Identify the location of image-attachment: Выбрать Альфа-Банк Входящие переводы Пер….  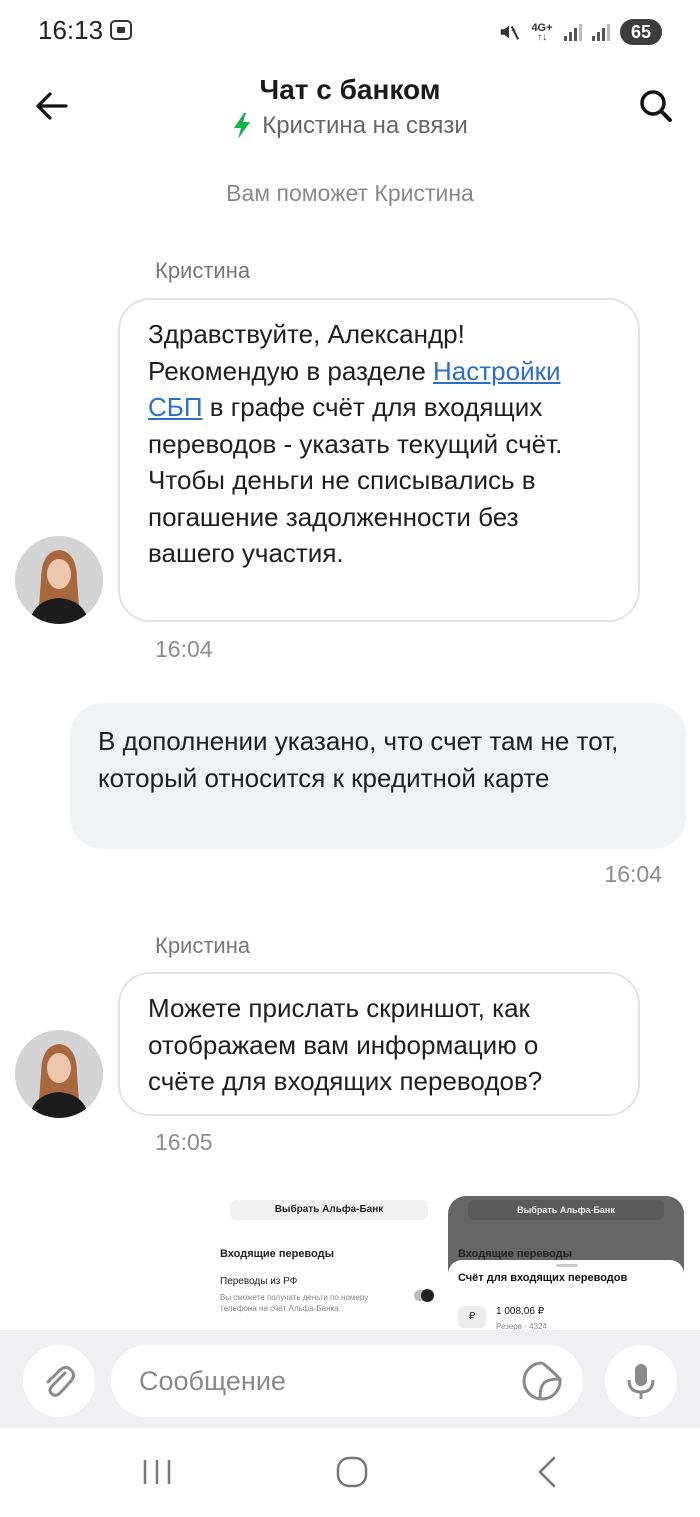
(451, 1263).